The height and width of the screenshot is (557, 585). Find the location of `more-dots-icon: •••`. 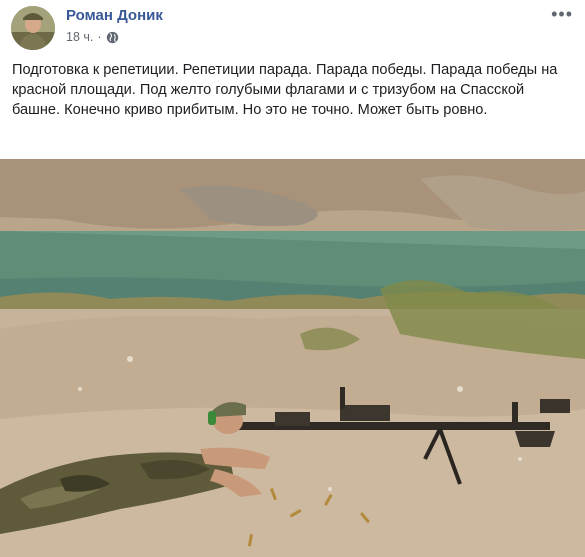

more-dots-icon: ••• is located at coordinates (562, 14).